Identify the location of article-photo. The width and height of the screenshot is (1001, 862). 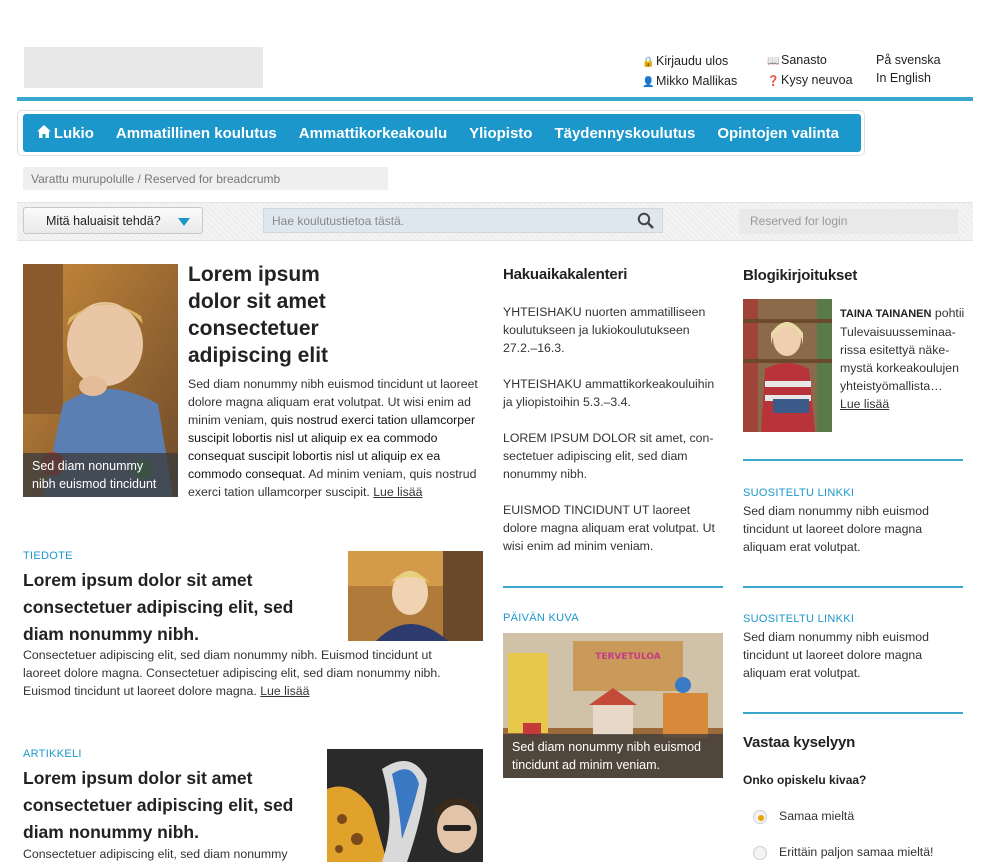
(405, 805).